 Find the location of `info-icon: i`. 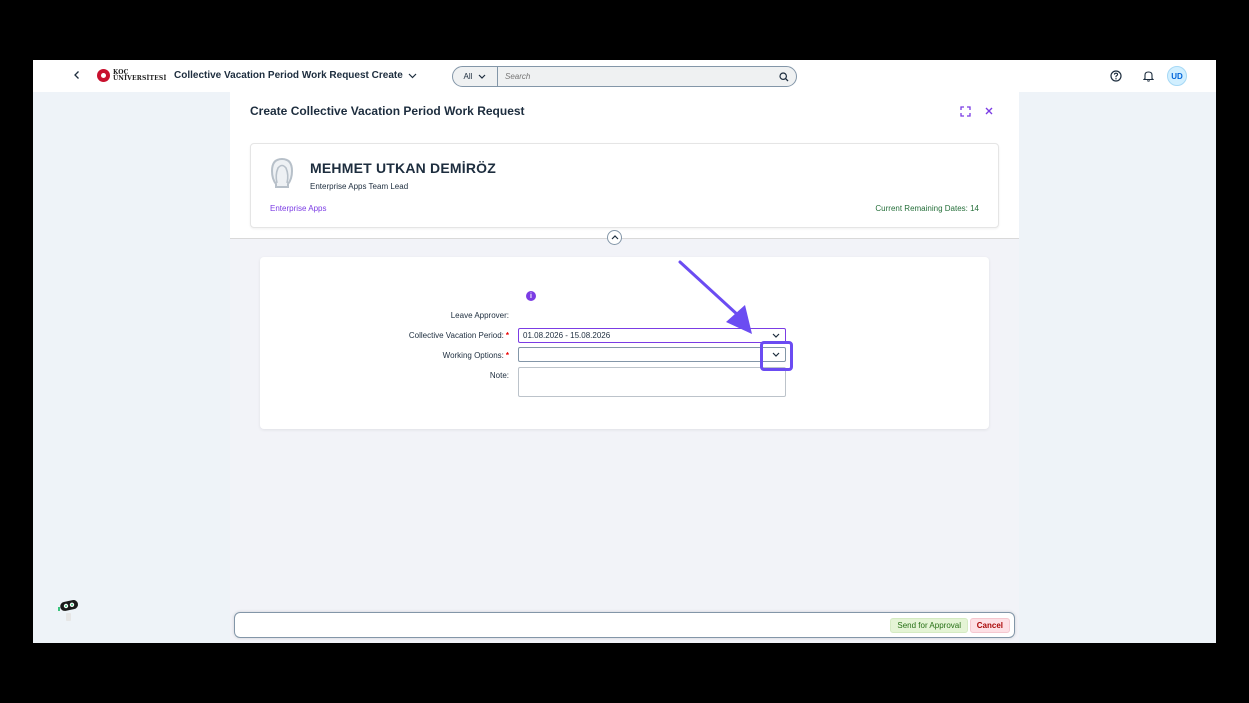

info-icon: i is located at coordinates (531, 296).